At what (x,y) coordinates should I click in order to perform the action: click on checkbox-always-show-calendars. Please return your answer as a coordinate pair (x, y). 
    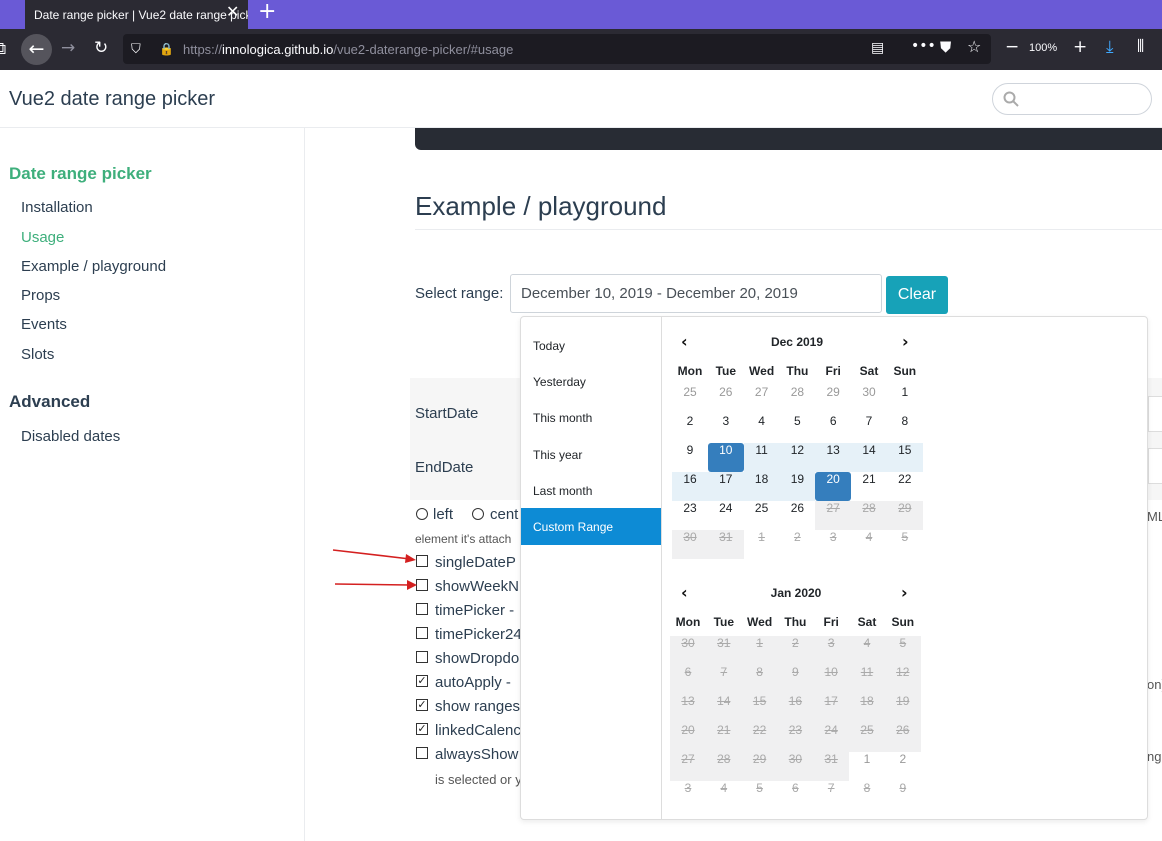
    Looking at the image, I should click on (422, 753).